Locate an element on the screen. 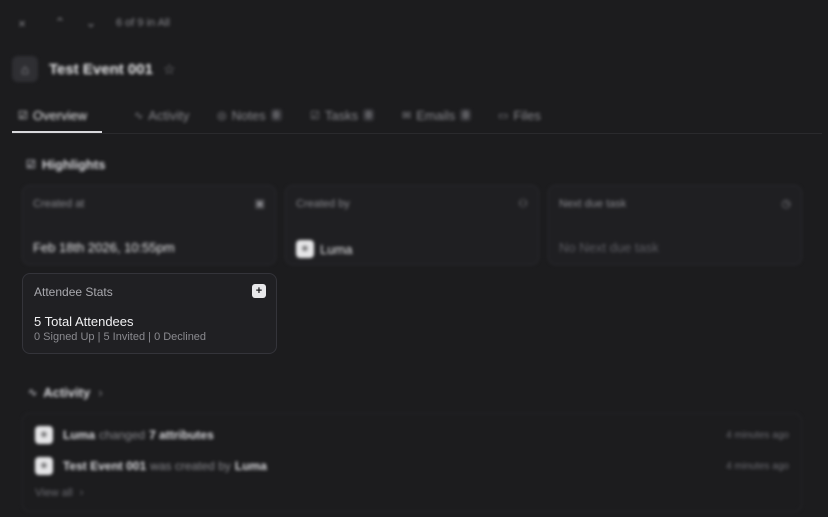  card-label: Created by is located at coordinates (323, 204).